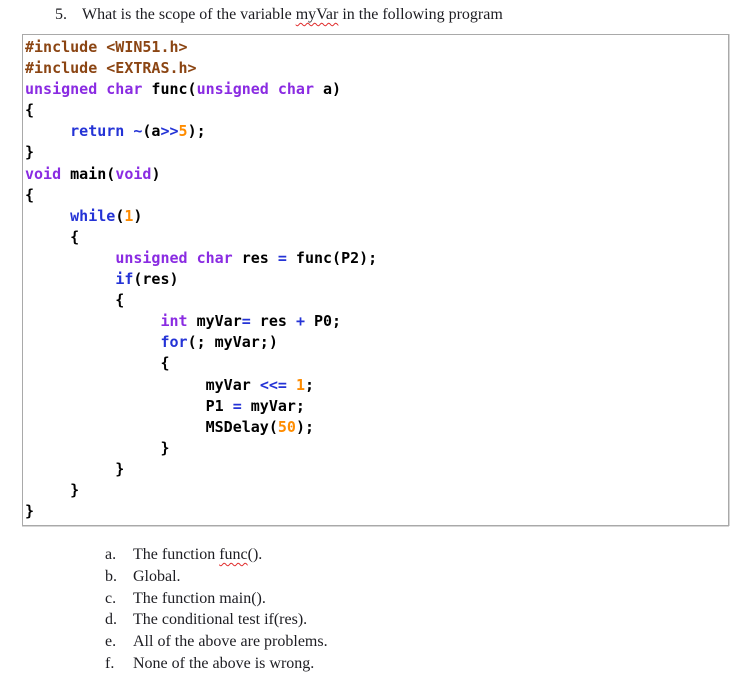 Image resolution: width=736 pixels, height=681 pixels. What do you see at coordinates (138, 215) in the screenshot?
I see `code-token-plain: )` at bounding box center [138, 215].